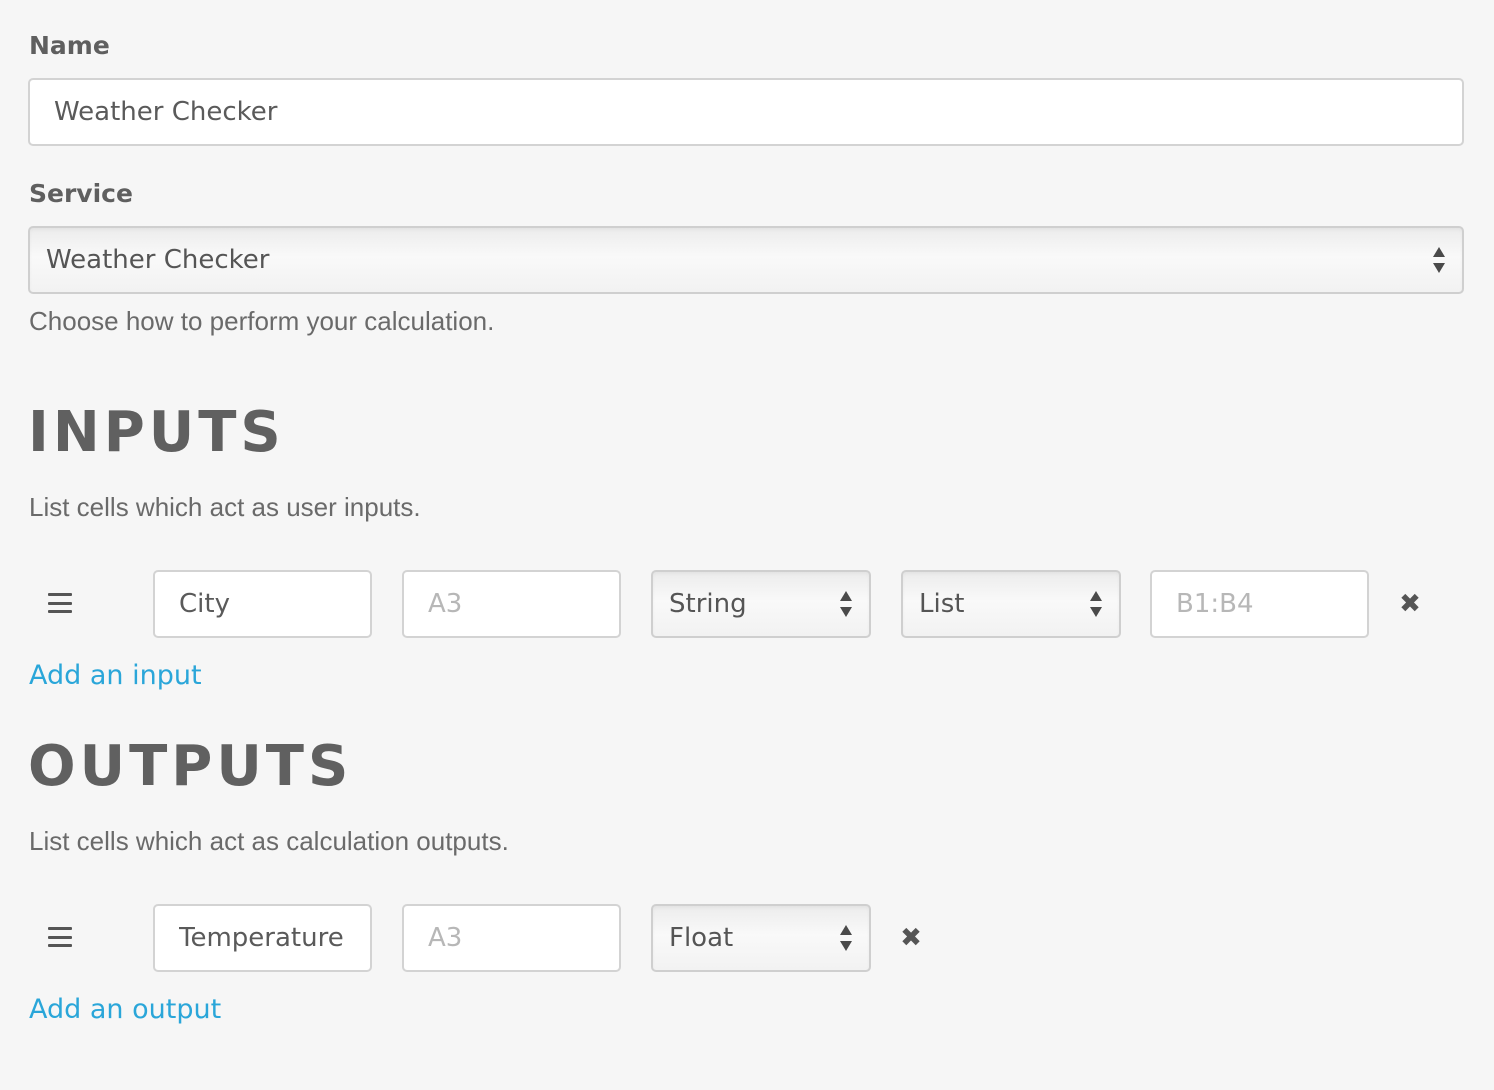 This screenshot has width=1494, height=1090. I want to click on input-type-select: String, so click(761, 604).